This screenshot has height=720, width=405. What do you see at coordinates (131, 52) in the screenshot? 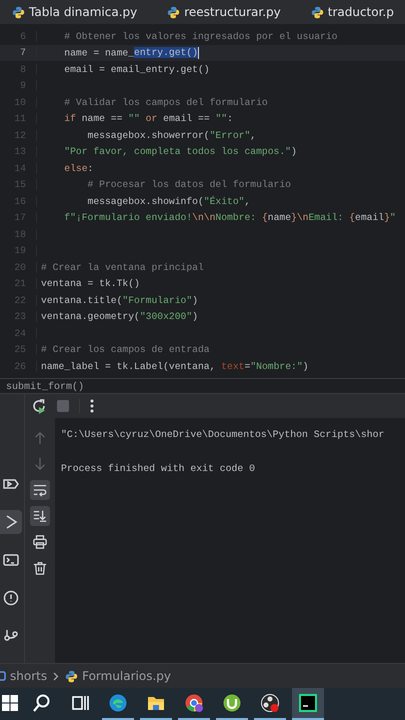
I see `code-line: name = name_entry.get()` at bounding box center [131, 52].